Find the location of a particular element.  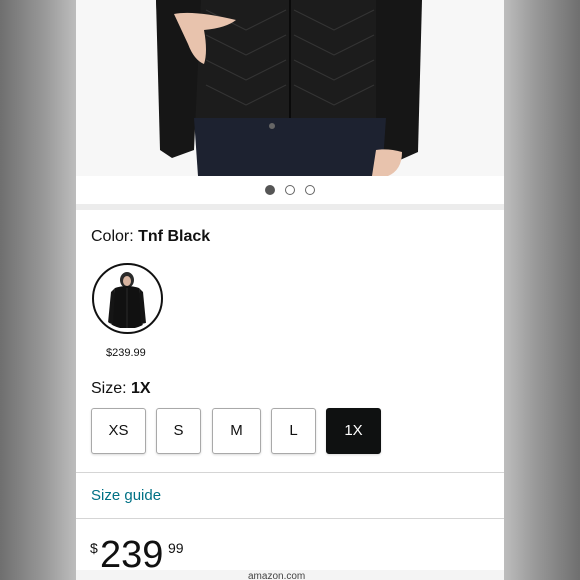

url-text: amazon.com is located at coordinates (277, 575).